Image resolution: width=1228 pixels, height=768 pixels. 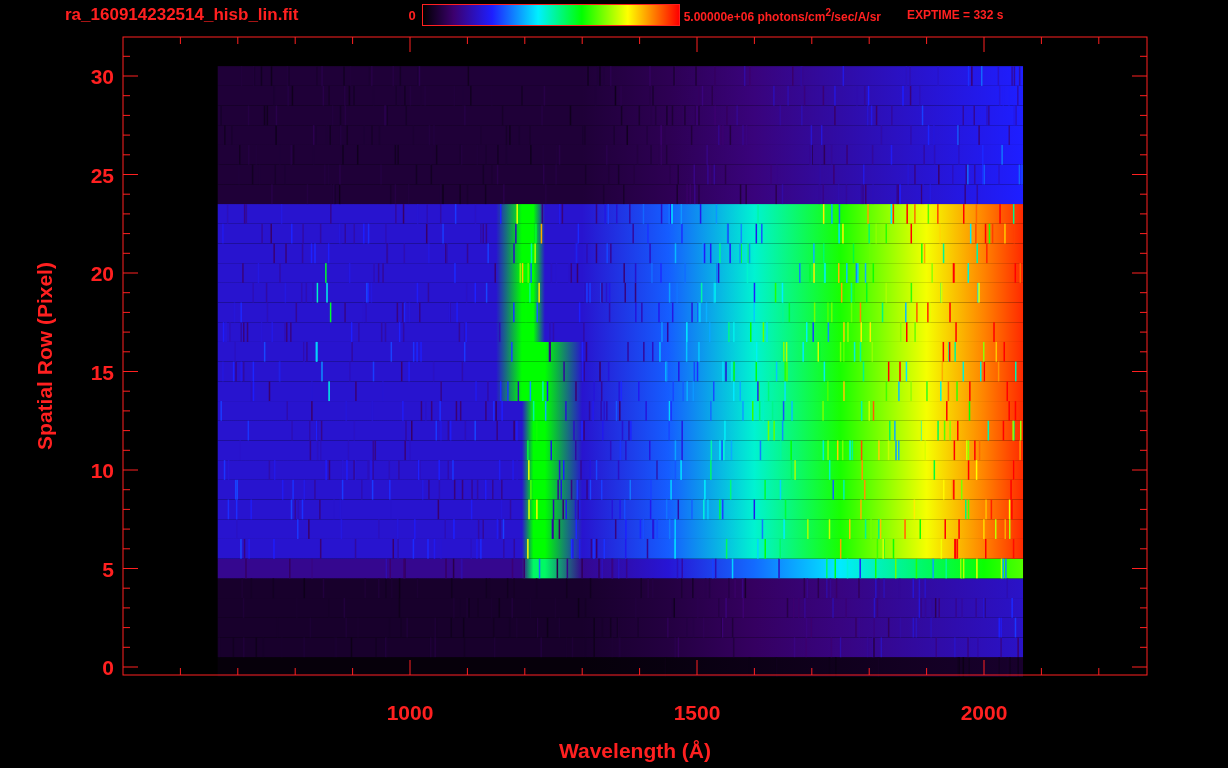 I want to click on y-tick-label: 10, so click(x=102, y=470).